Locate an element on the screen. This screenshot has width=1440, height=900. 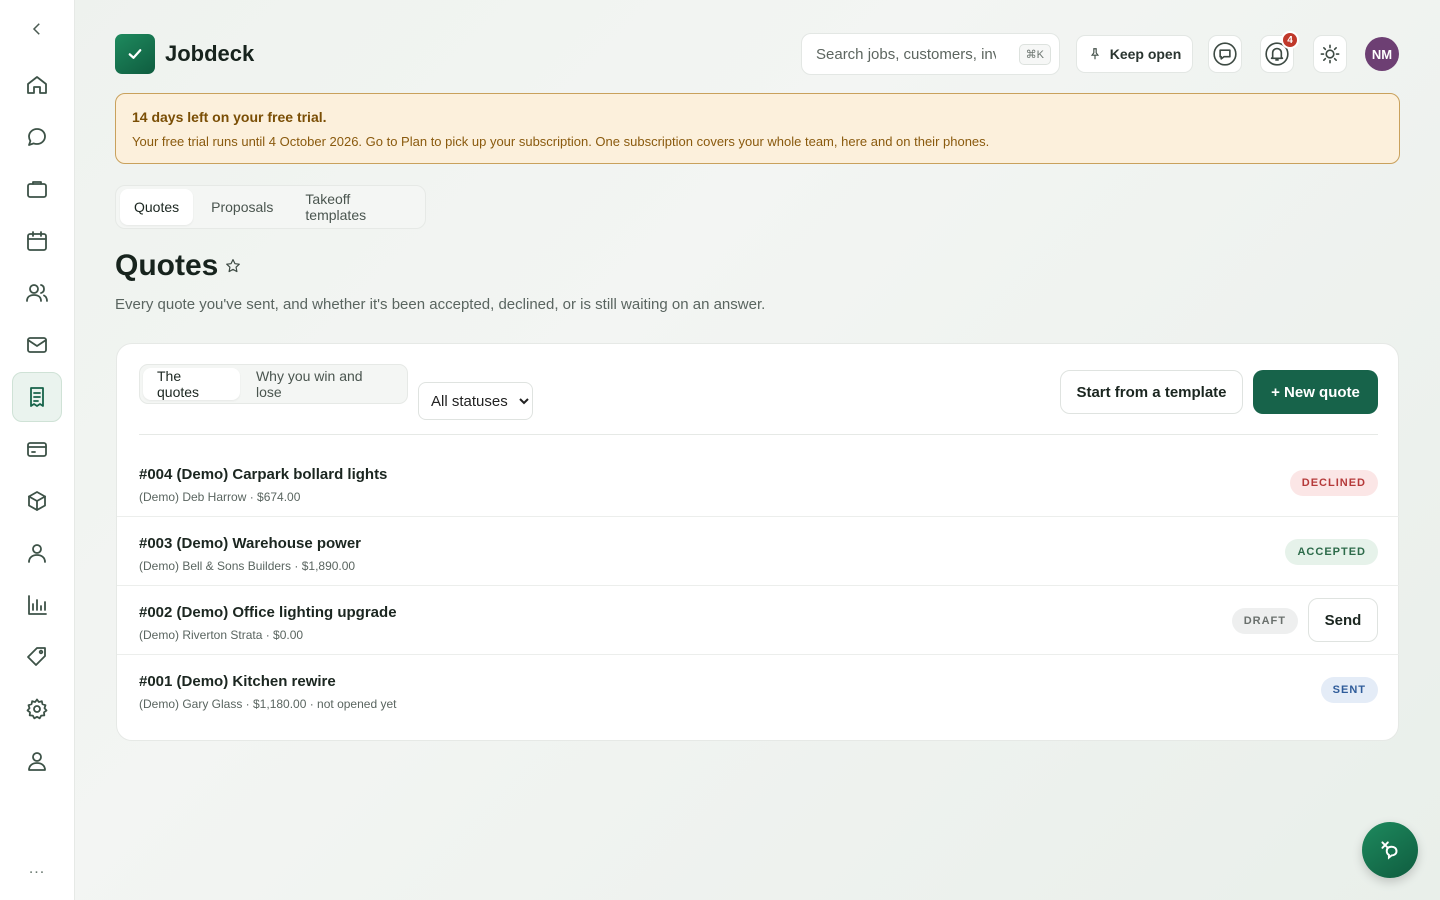
tab-takeoff-templates: Takeoff templates is located at coordinates (356, 207).